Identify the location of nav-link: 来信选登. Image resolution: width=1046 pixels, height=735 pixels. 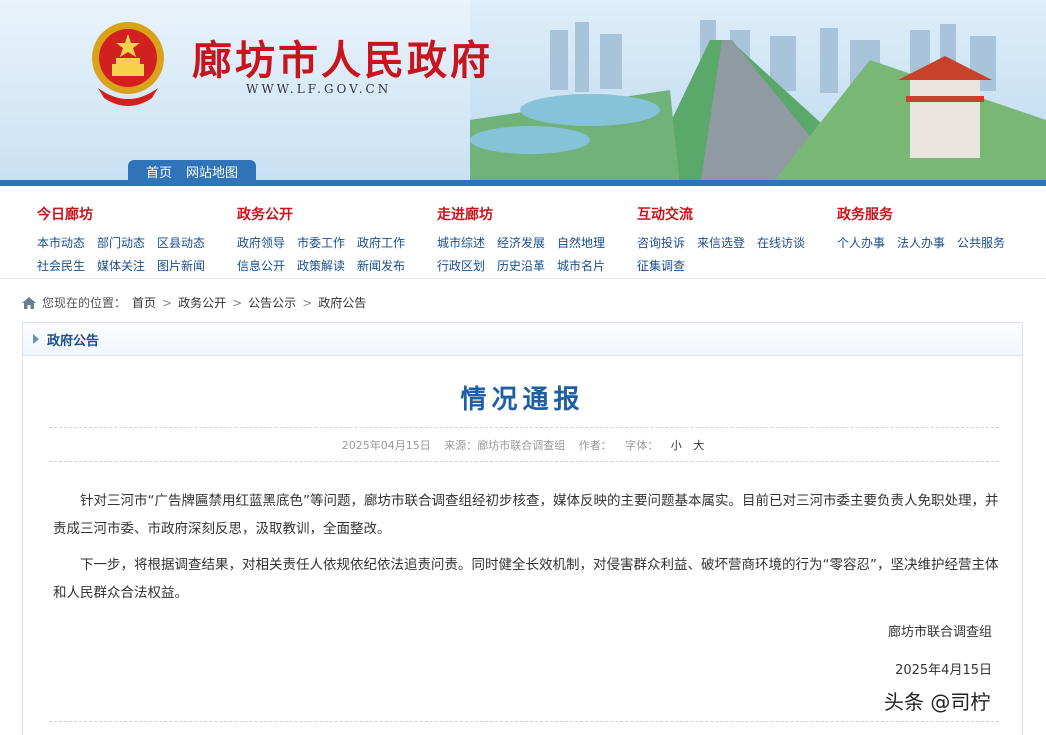
(727, 242).